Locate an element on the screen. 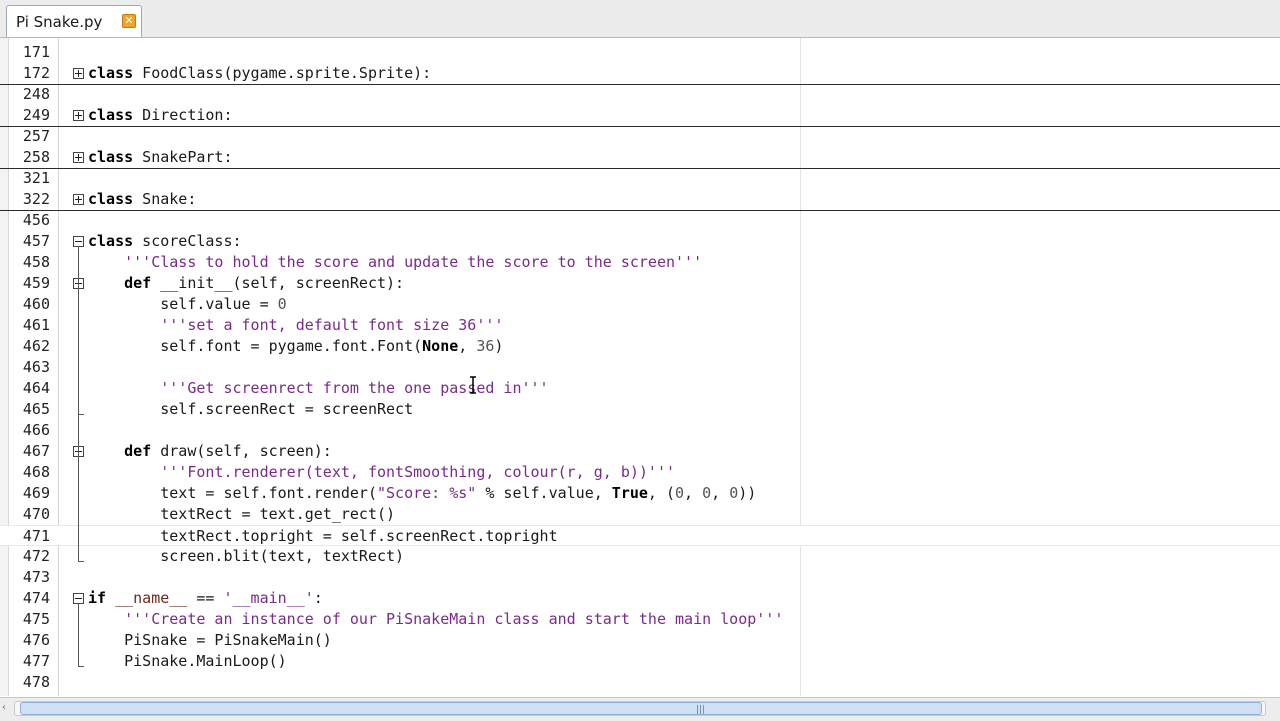 The width and height of the screenshot is (1280, 721). code-text: self.value = 0 is located at coordinates (187, 304).